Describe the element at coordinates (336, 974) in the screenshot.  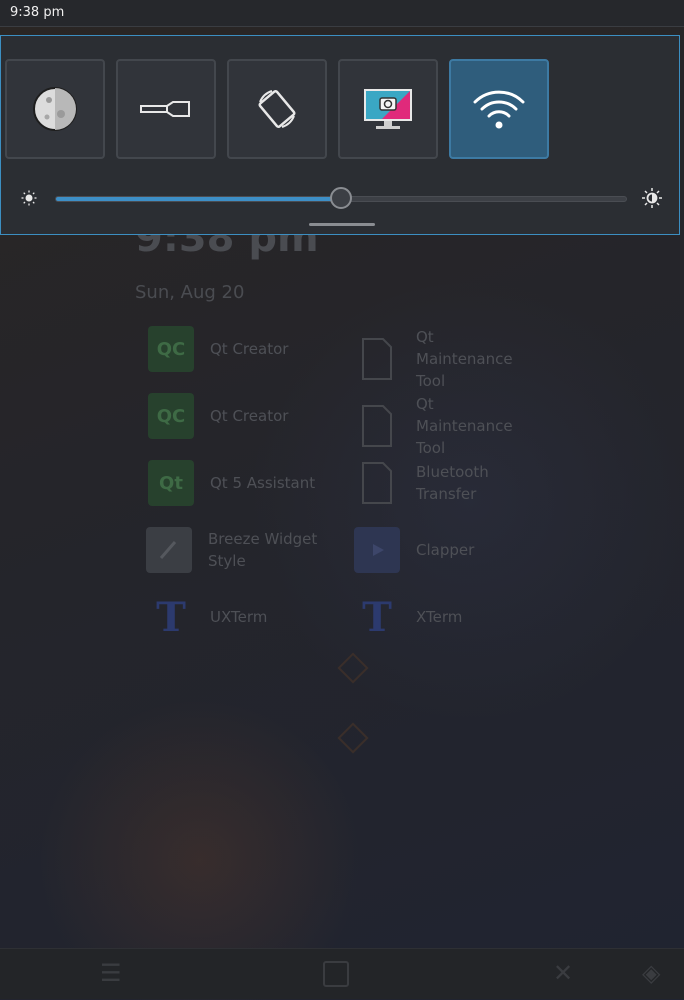
I see `home-button` at that location.